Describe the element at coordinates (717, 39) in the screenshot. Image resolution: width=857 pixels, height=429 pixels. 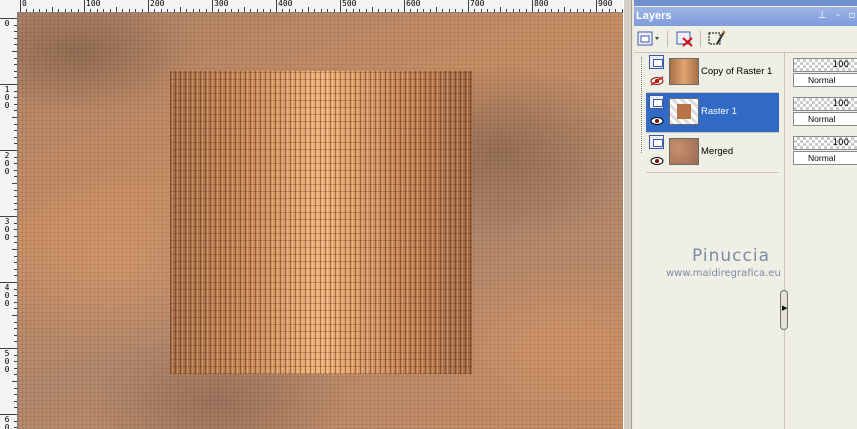
I see `edit-selection-button` at that location.